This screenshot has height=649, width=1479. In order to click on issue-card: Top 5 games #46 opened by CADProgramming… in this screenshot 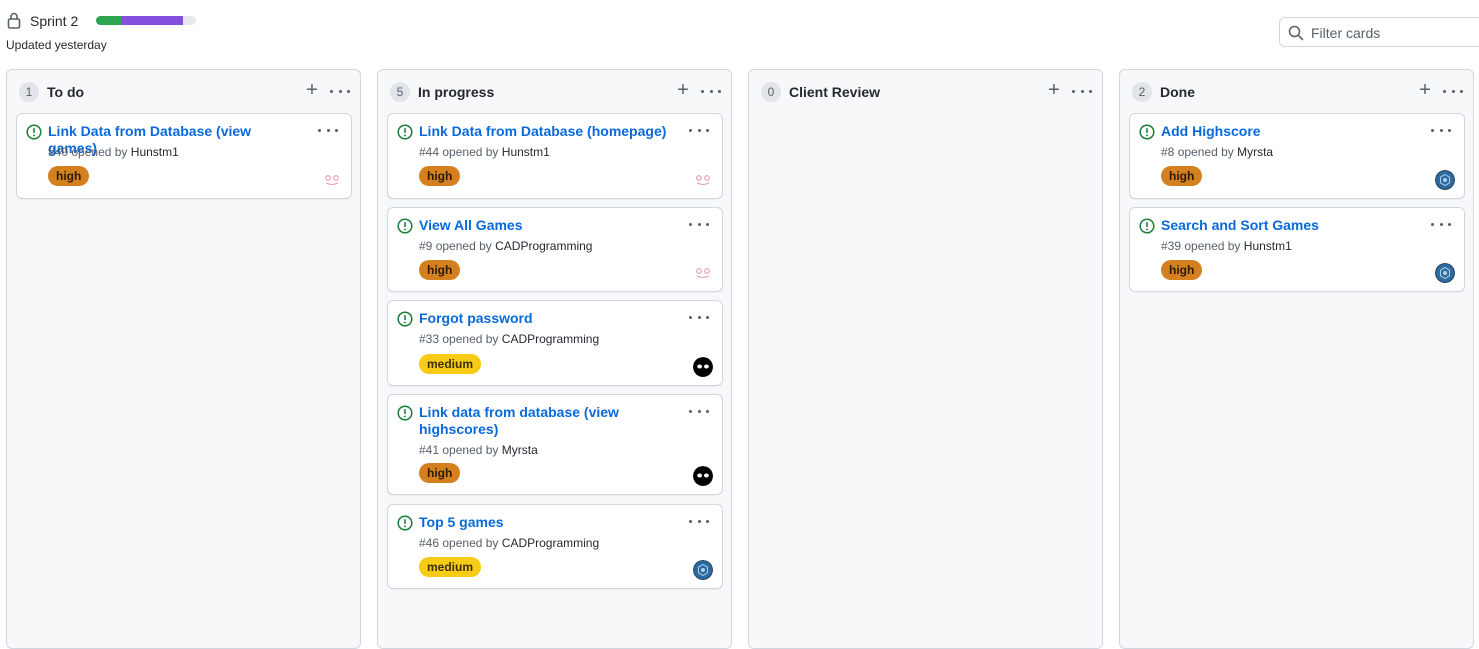, I will do `click(555, 546)`.